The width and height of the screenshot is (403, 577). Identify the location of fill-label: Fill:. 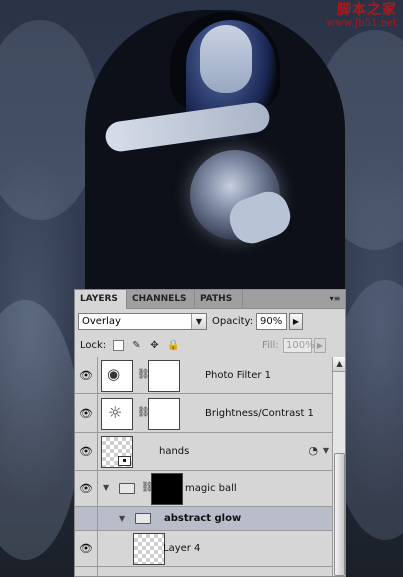
(270, 345).